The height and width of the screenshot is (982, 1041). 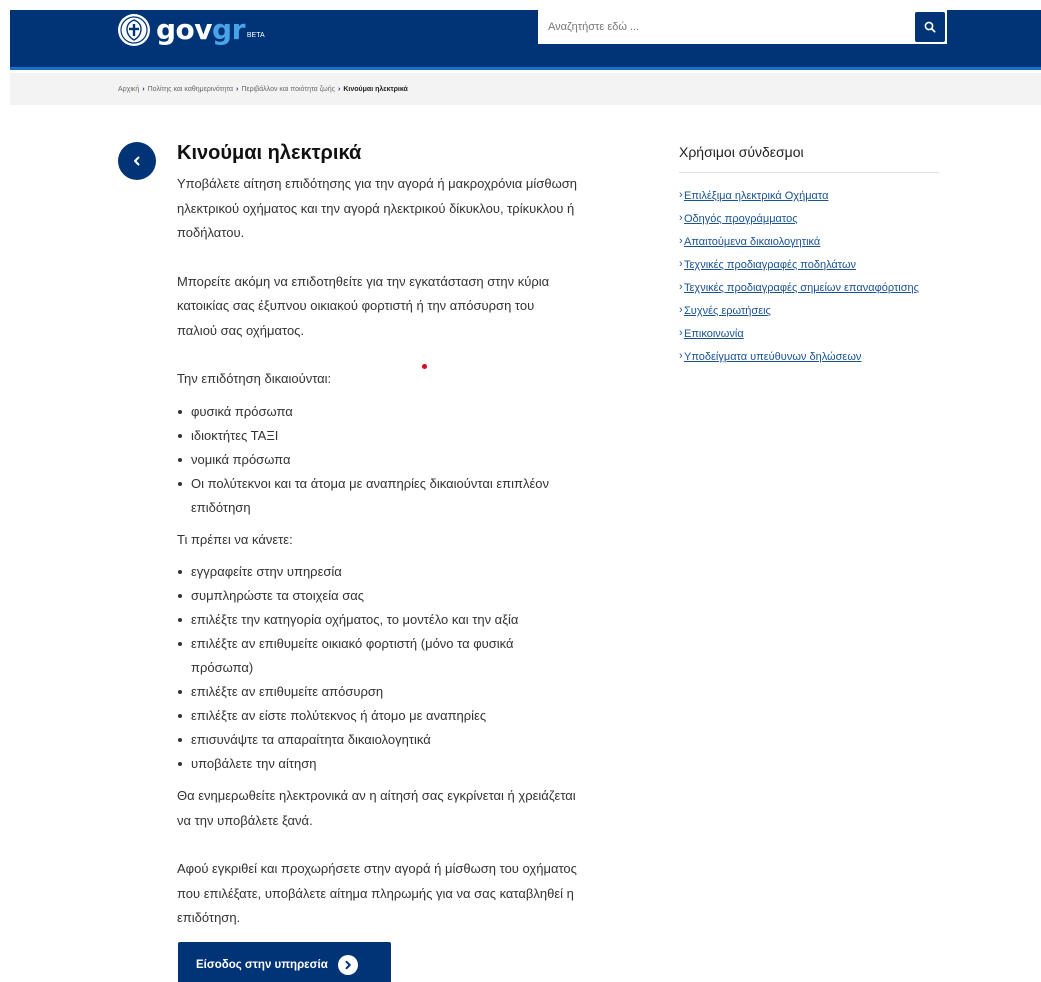 I want to click on back-button, so click(x=137, y=161).